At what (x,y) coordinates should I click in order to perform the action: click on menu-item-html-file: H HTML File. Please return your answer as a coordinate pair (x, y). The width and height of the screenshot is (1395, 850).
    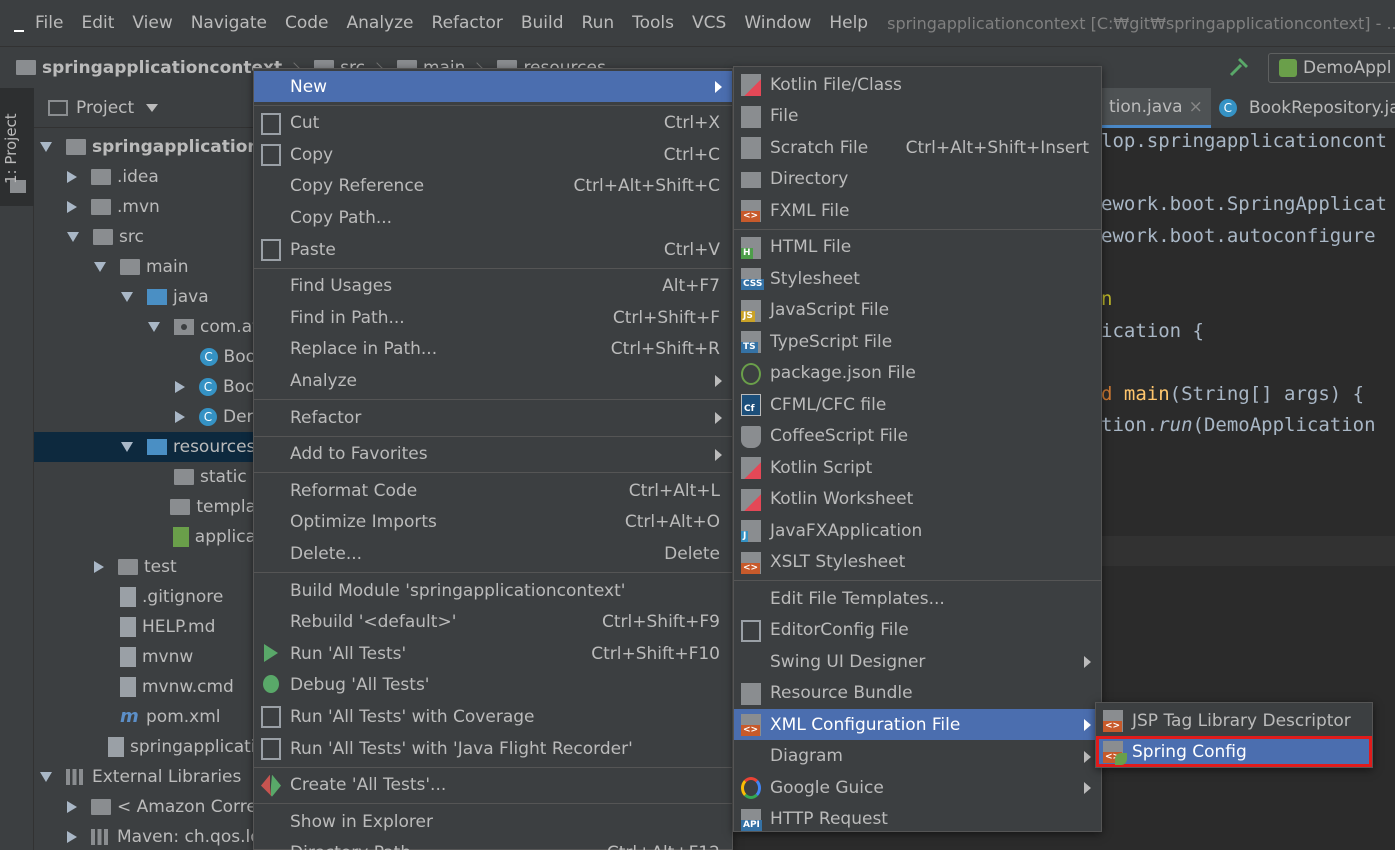
    Looking at the image, I should click on (917, 247).